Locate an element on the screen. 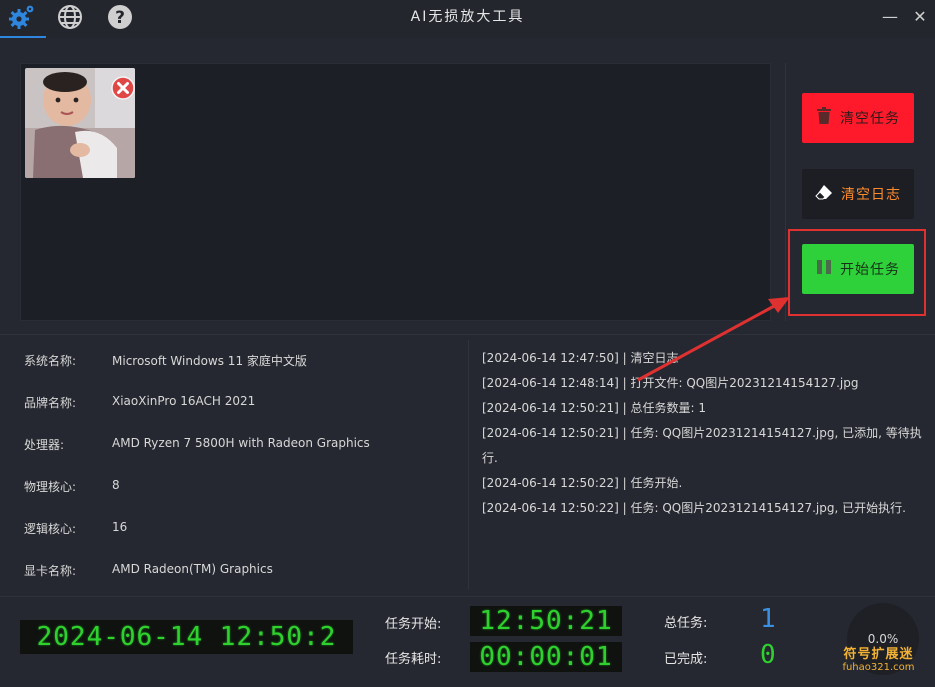 The width and height of the screenshot is (935, 687). app-title: AI无损放大工具 is located at coordinates (467, 17).